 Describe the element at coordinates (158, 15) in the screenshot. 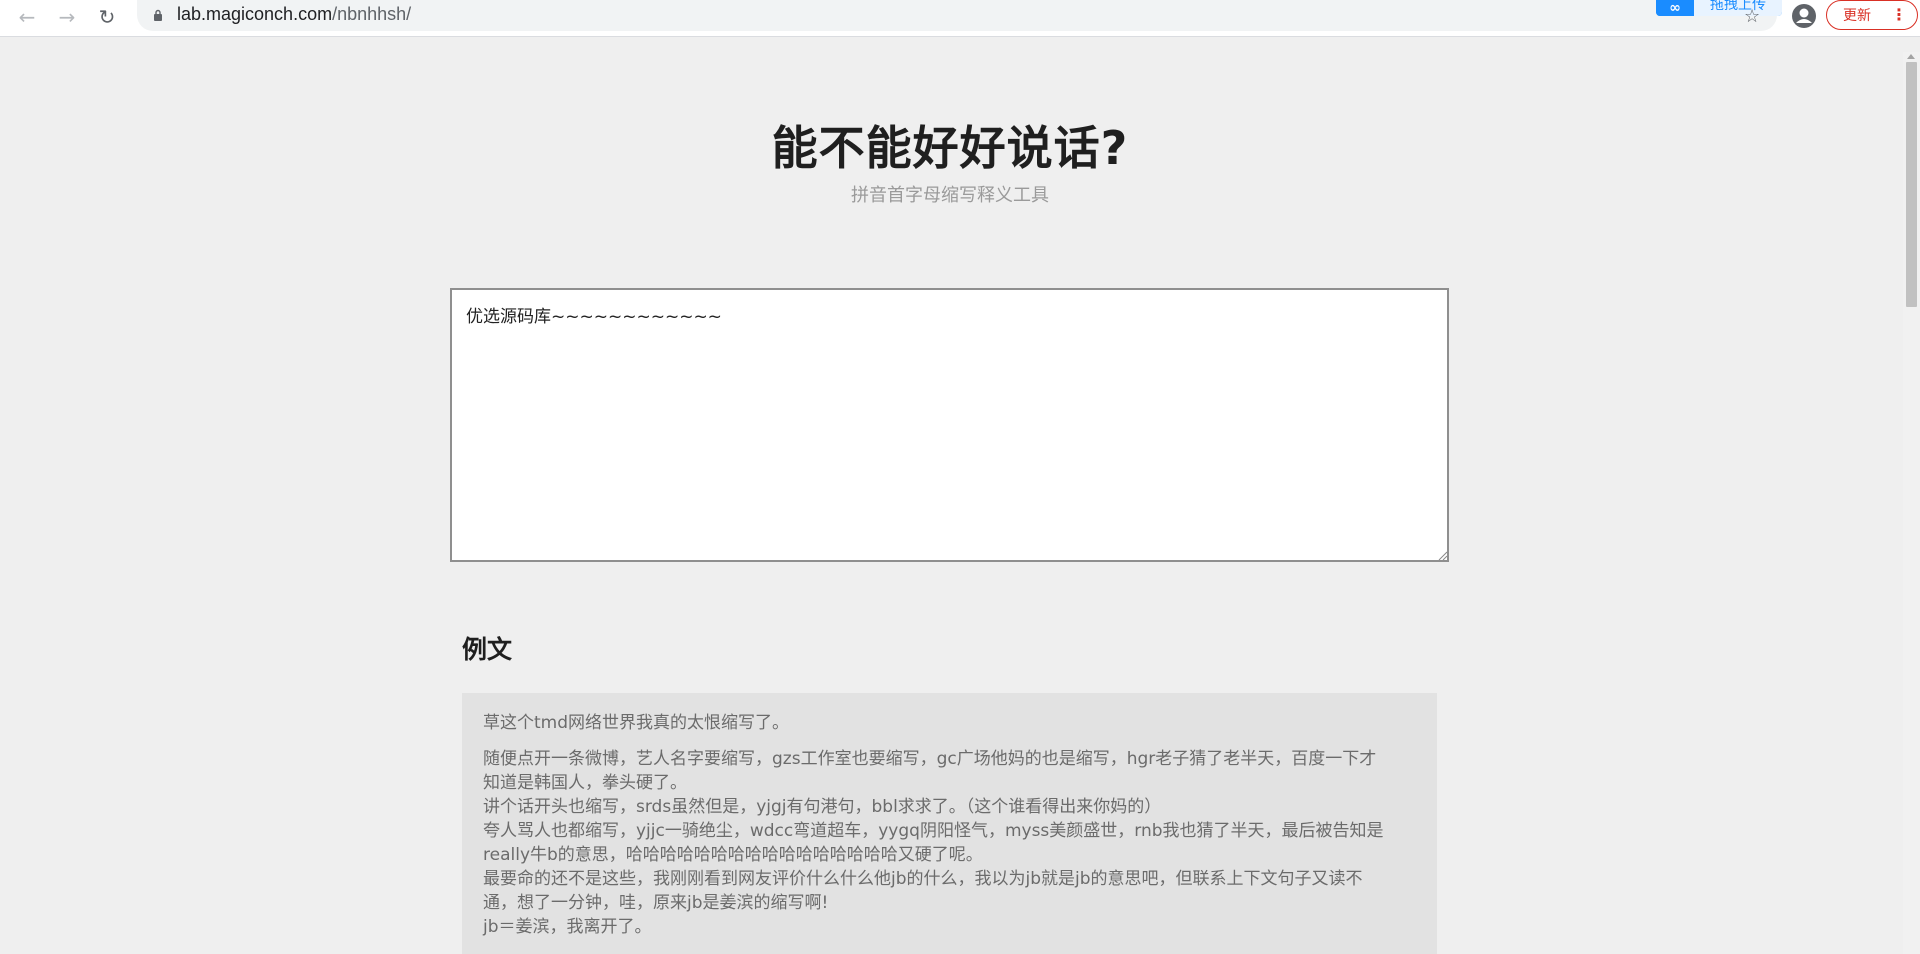

I see `lock-icon` at that location.